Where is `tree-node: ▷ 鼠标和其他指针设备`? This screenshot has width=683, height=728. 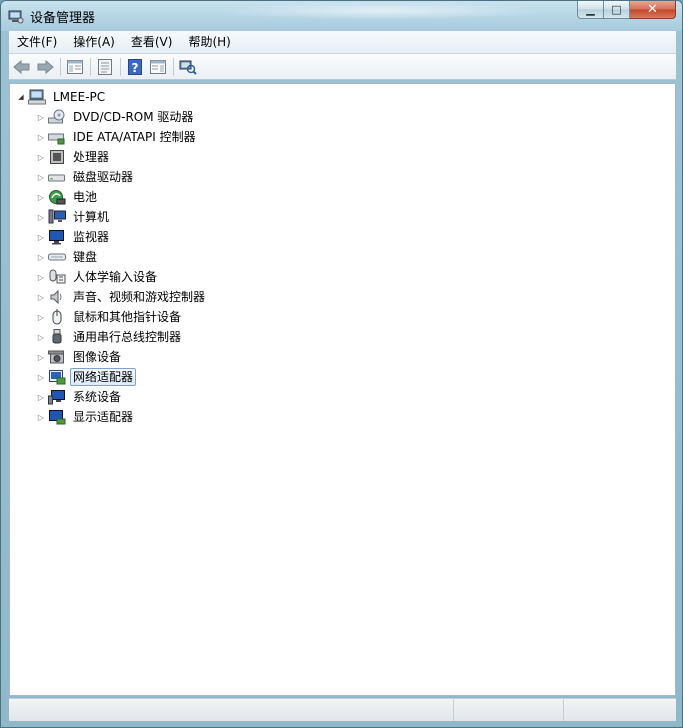
tree-node: ▷ 鼠标和其他指针设备 is located at coordinates (110, 317).